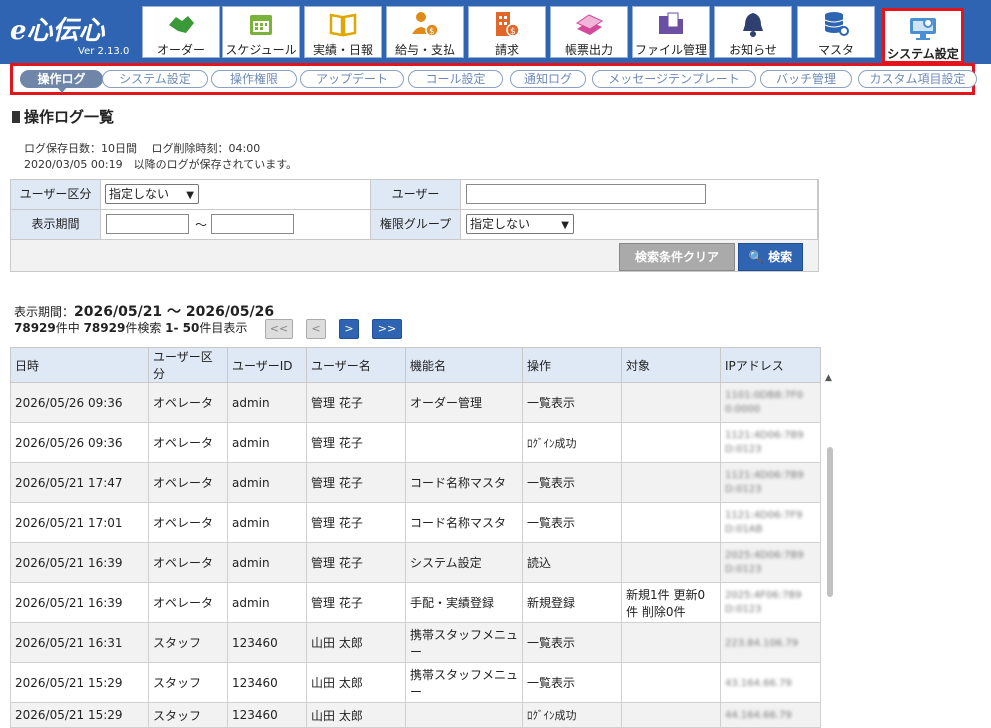 The image size is (991, 728). What do you see at coordinates (254, 79) in the screenshot?
I see `subtab-3: 操作権限` at bounding box center [254, 79].